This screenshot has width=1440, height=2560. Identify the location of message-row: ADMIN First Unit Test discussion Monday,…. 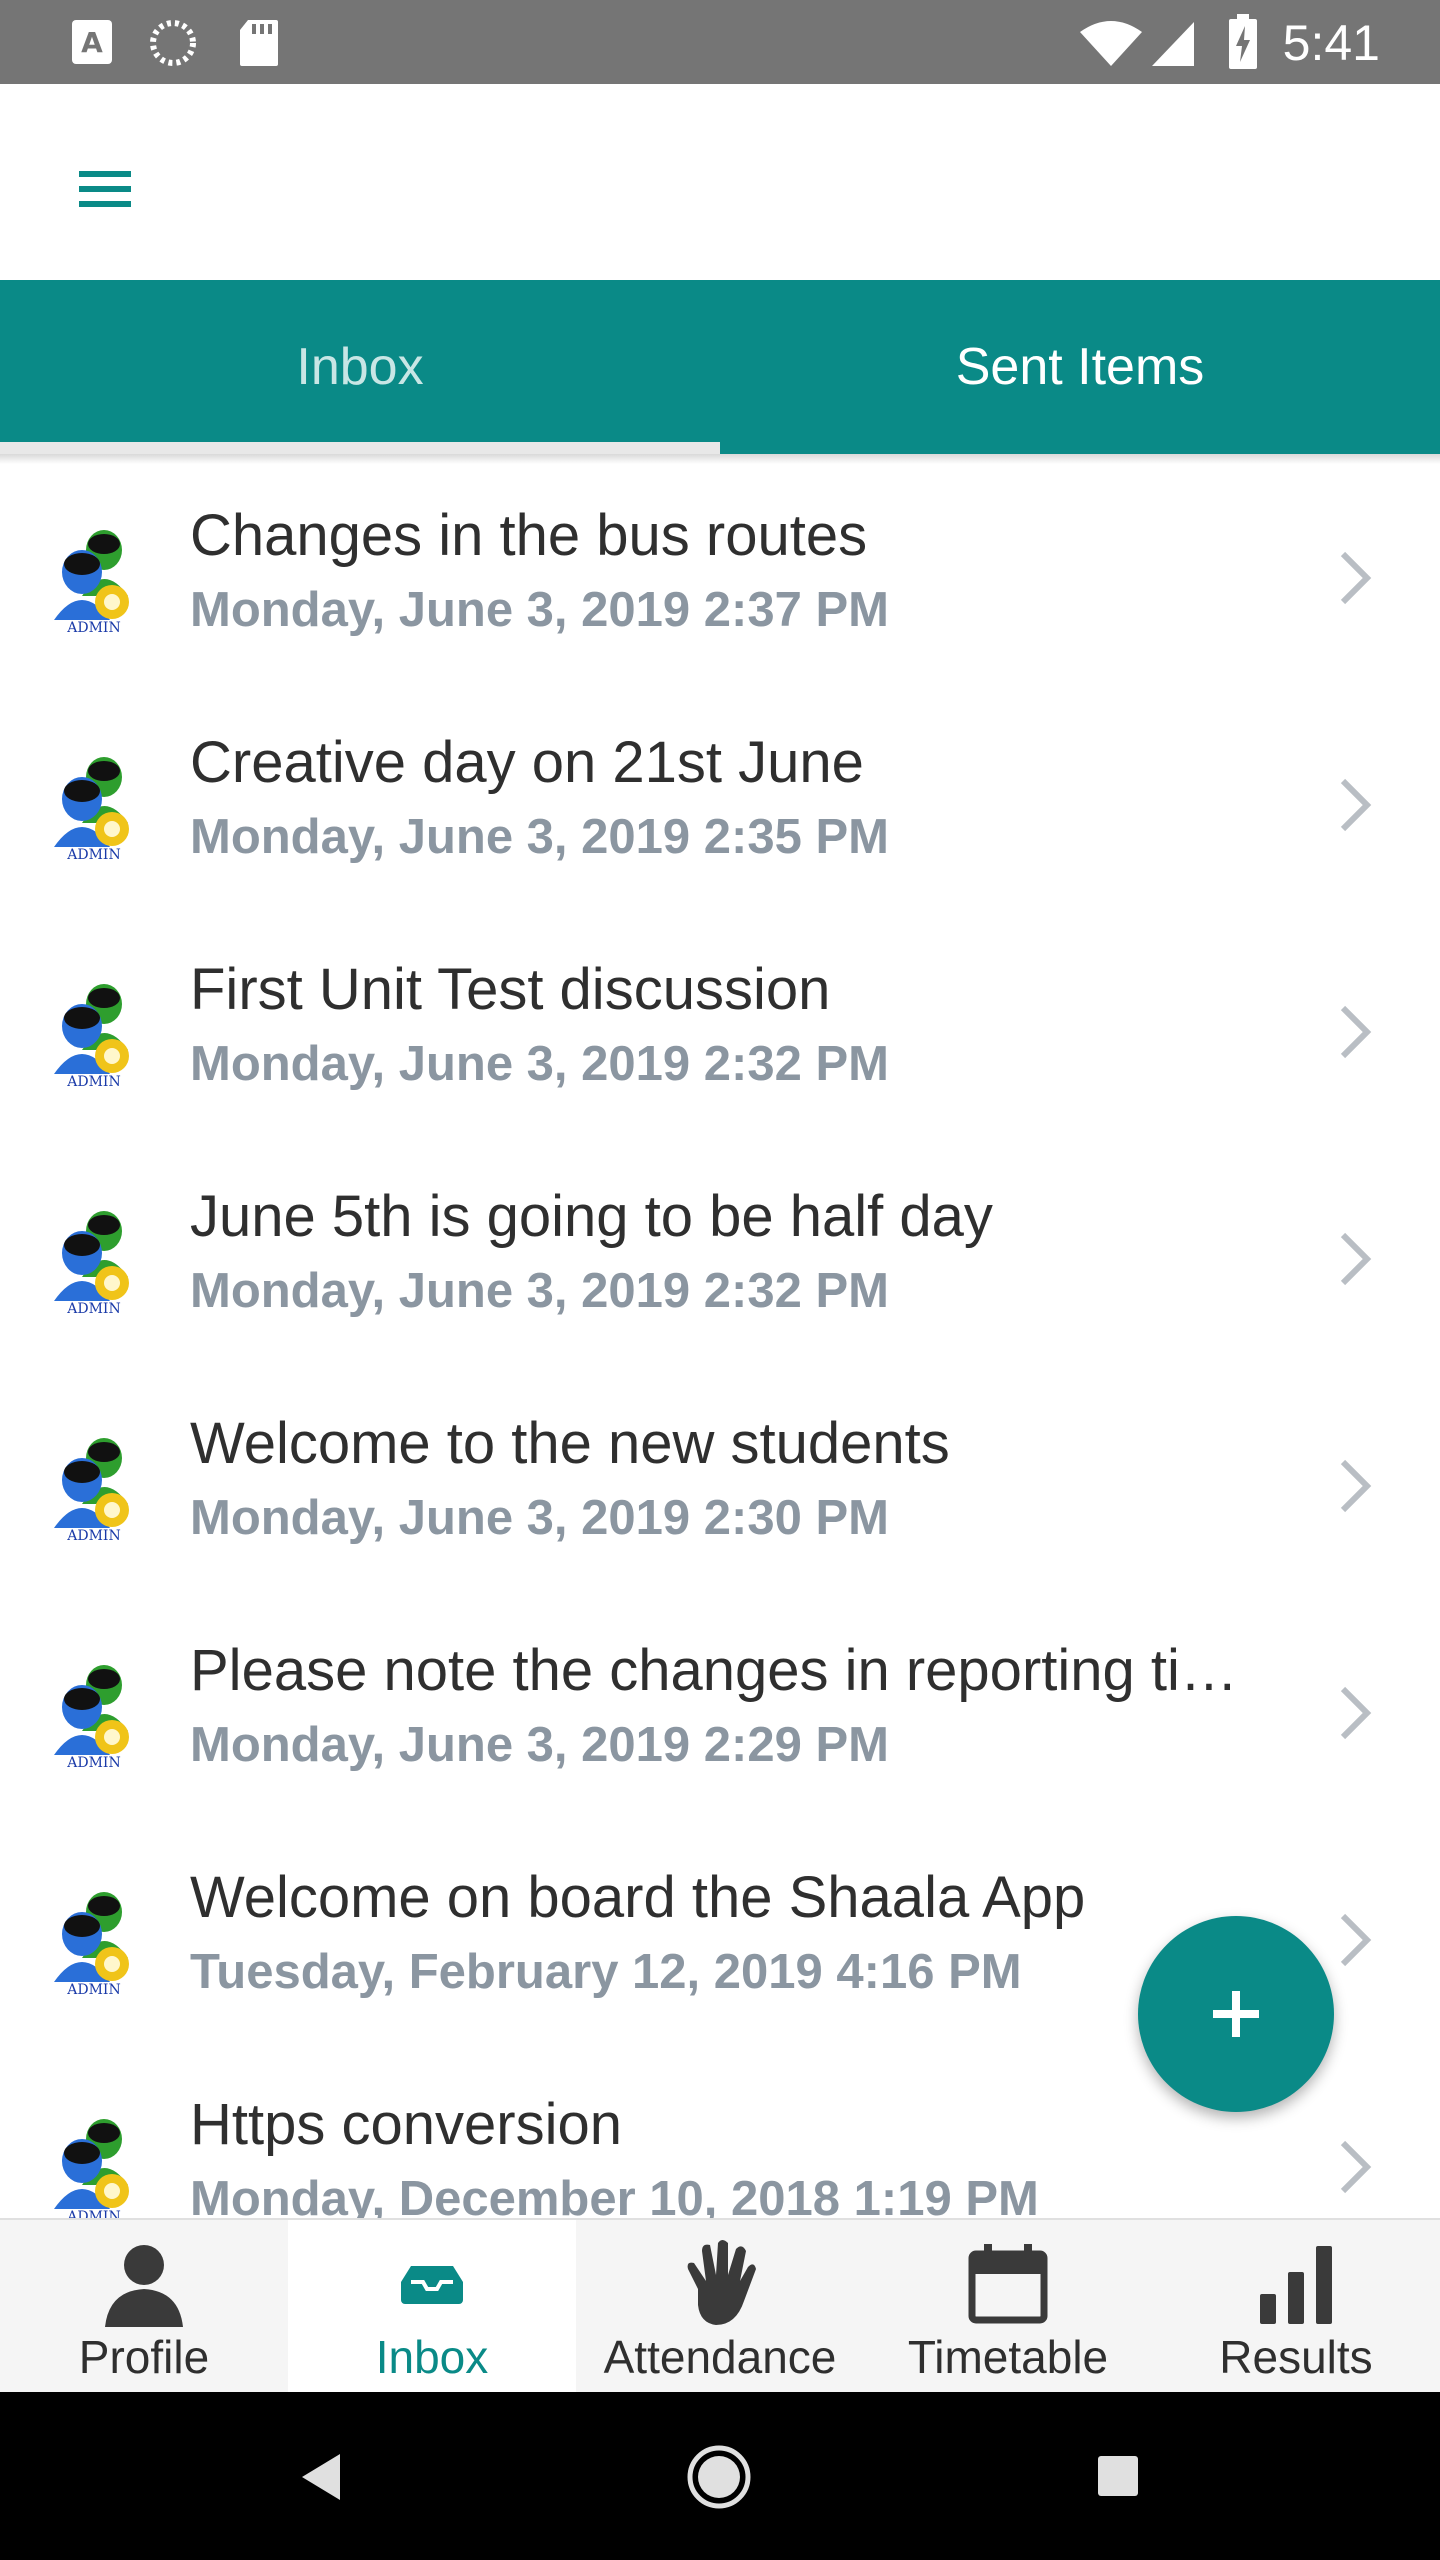
(720, 1031).